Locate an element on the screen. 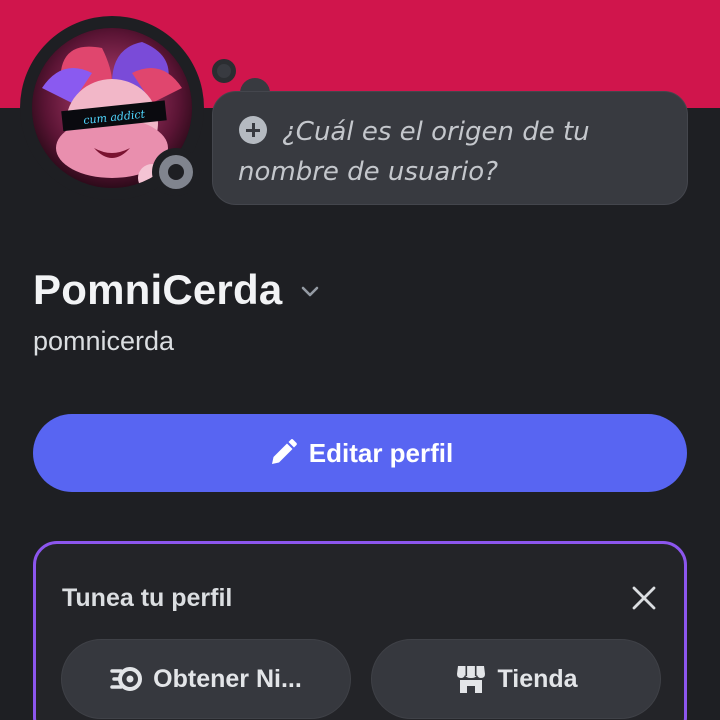 Image resolution: width=720 pixels, height=720 pixels. pencil-icon is located at coordinates (284, 451).